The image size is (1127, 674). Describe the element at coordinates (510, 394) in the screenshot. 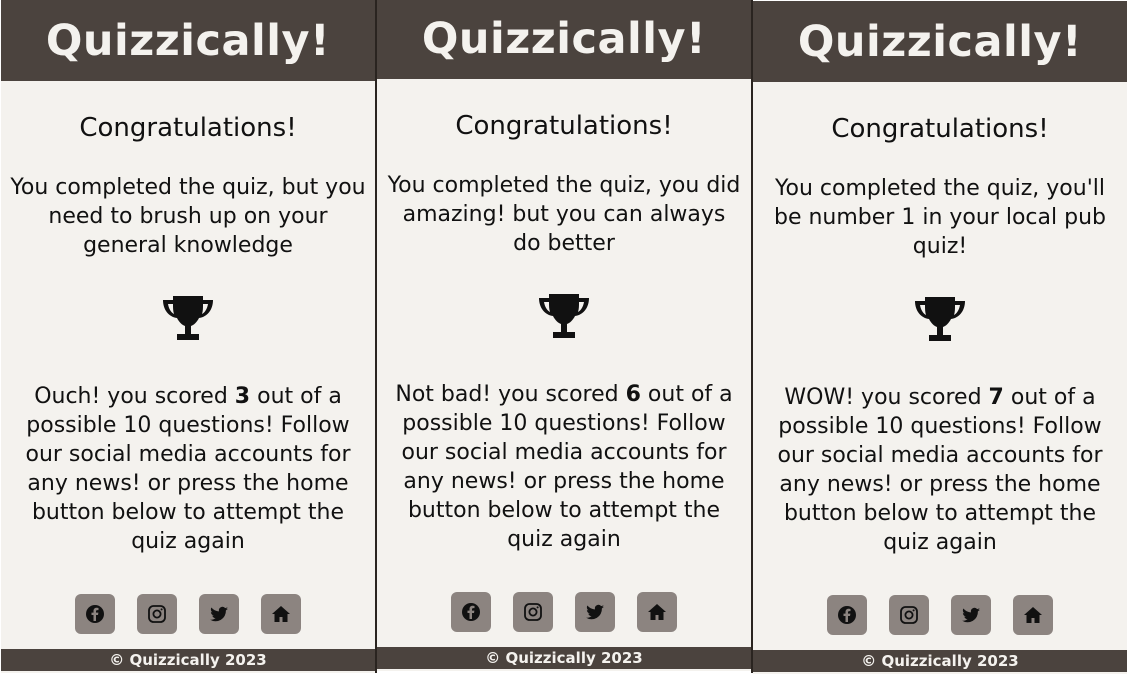

I see `score-prefix: Not bad! you scored` at that location.